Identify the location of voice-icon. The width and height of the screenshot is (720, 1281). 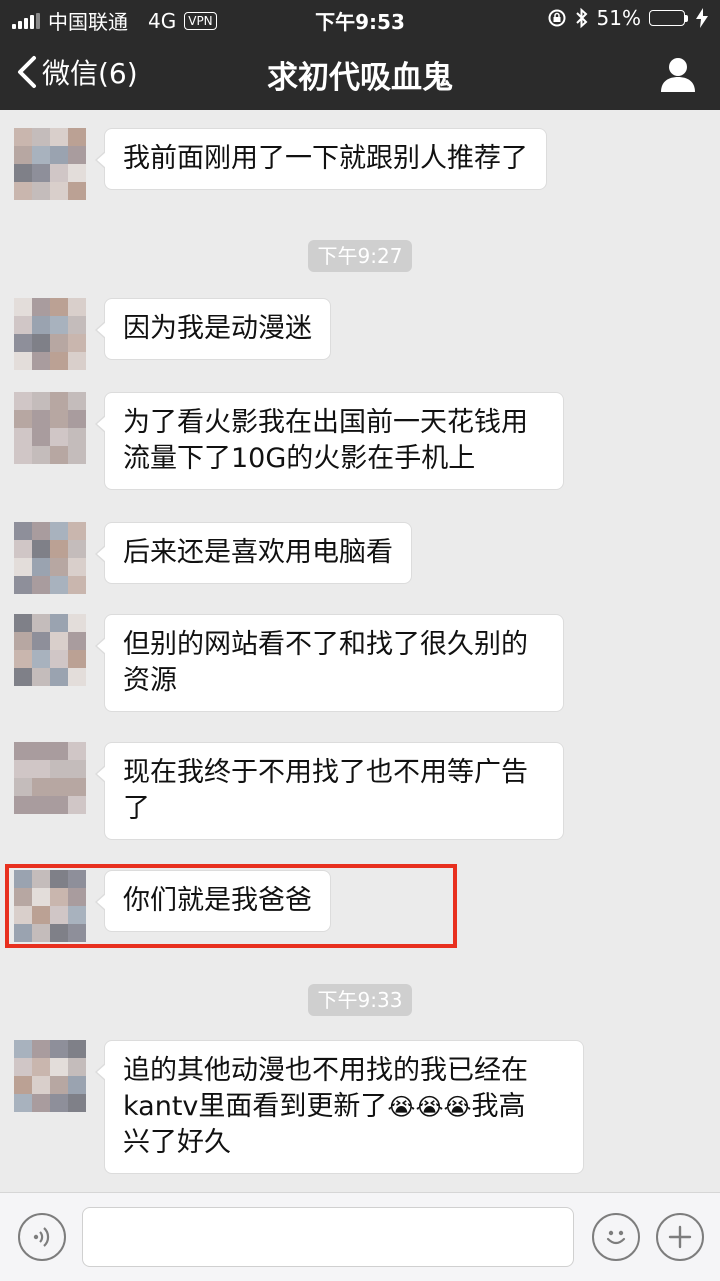
(41, 1237).